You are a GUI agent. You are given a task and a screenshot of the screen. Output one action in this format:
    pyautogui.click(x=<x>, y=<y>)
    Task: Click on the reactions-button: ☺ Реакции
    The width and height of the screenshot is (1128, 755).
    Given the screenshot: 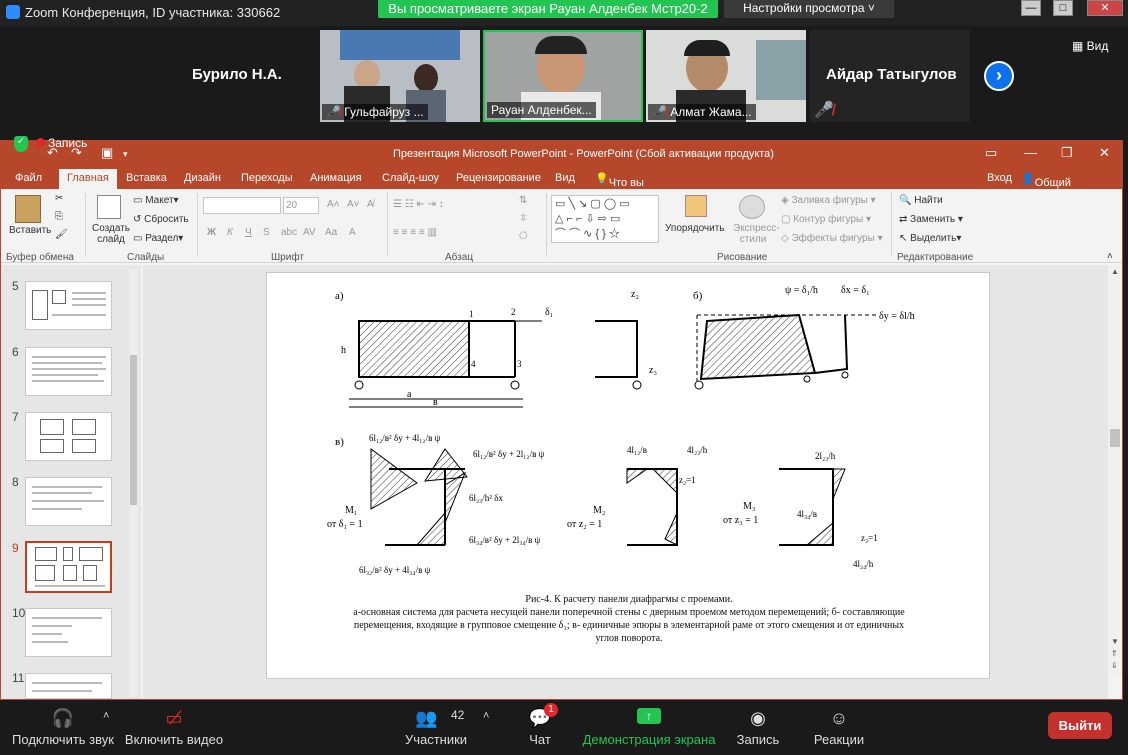 What is the action you would take?
    pyautogui.click(x=839, y=727)
    